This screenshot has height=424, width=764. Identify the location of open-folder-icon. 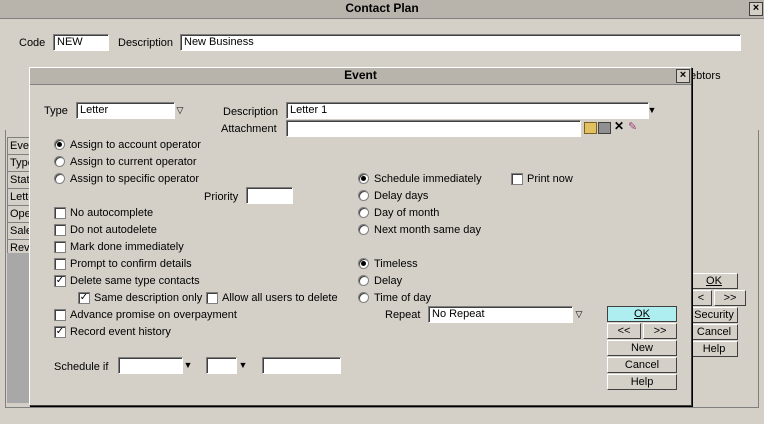
(590, 128).